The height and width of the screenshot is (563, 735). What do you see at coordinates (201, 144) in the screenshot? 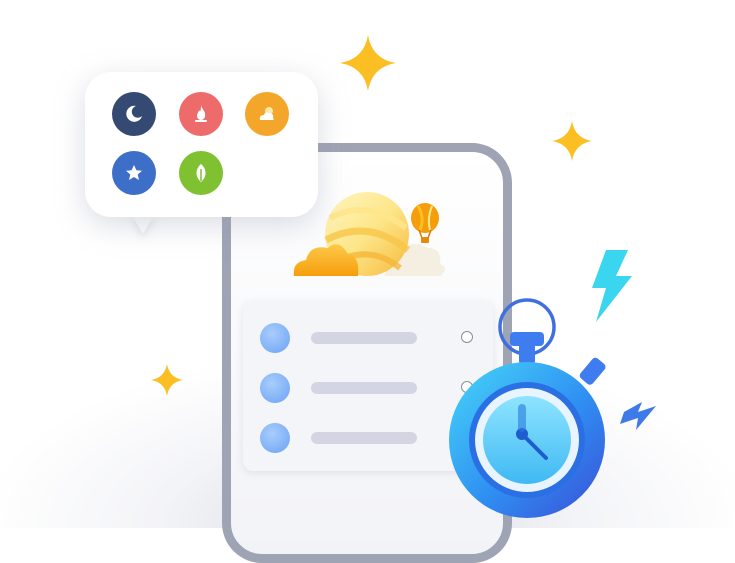
I see `icon-bubble` at bounding box center [201, 144].